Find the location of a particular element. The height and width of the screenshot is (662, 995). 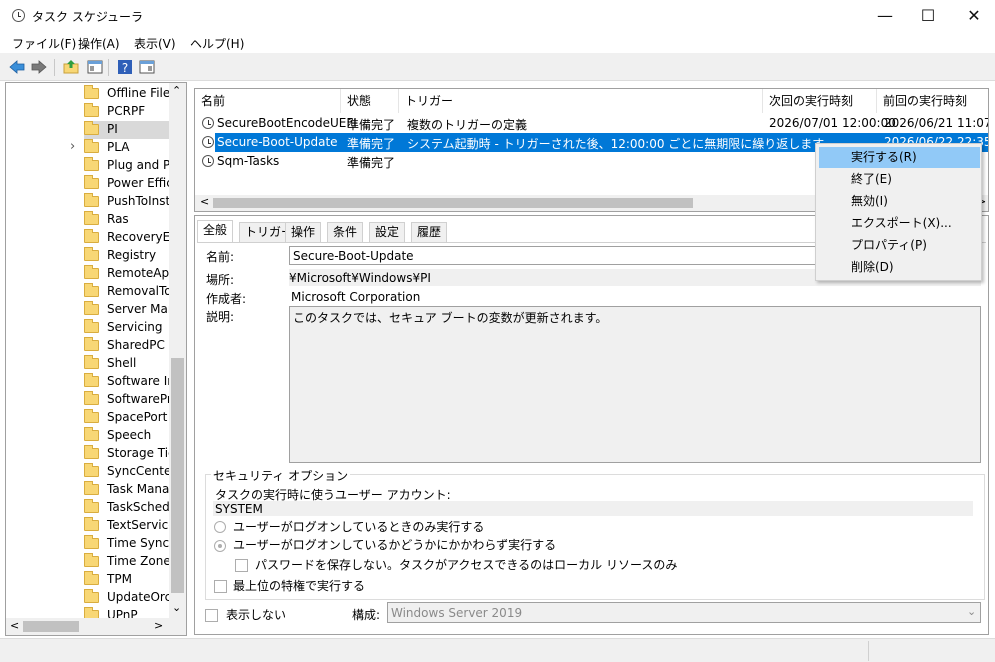

toolbar-separator is located at coordinates (108, 67).